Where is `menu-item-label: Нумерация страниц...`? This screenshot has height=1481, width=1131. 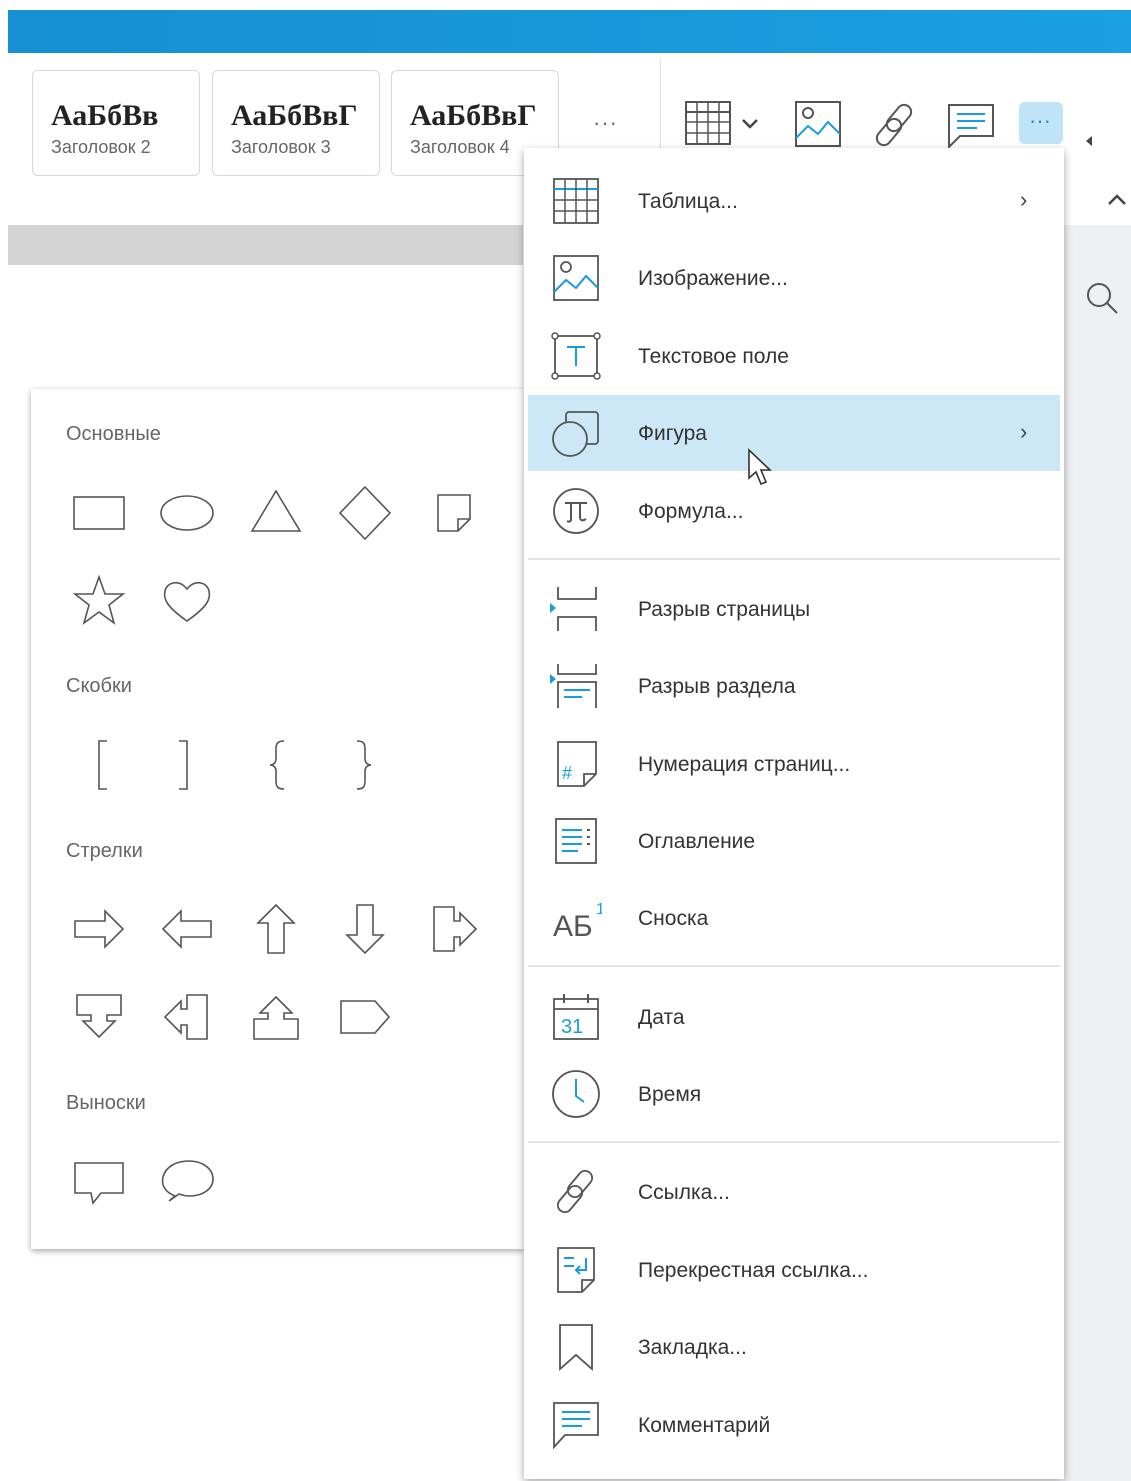
menu-item-label: Нумерация страниц... is located at coordinates (744, 764).